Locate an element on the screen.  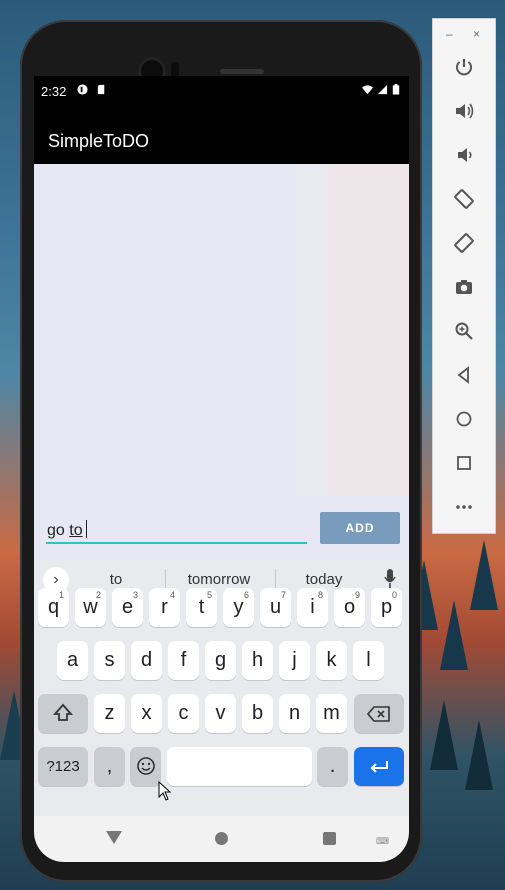
camera-button is located at coordinates (464, 288).